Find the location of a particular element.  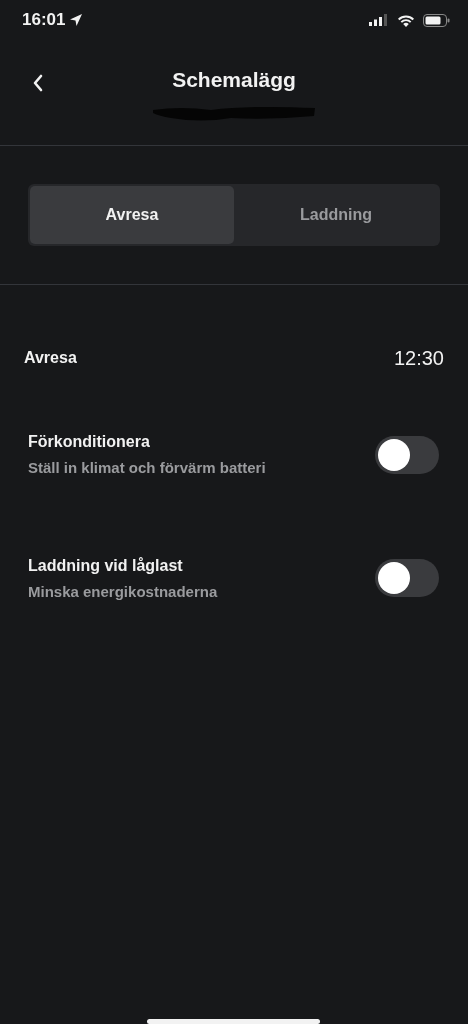

departure-time: 12:30 is located at coordinates (418, 358).